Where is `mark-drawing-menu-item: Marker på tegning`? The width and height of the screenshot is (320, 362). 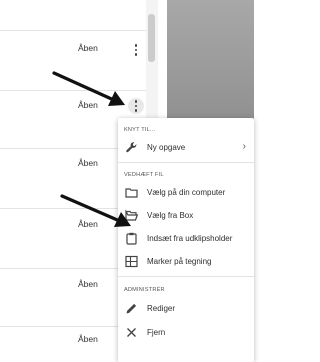 mark-drawing-menu-item: Marker på tegning is located at coordinates (186, 262).